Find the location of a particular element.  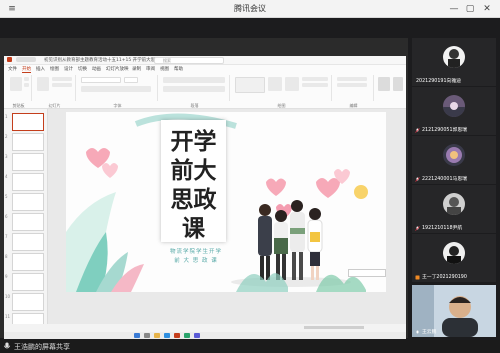

tab-design: 设计 is located at coordinates (68, 69).